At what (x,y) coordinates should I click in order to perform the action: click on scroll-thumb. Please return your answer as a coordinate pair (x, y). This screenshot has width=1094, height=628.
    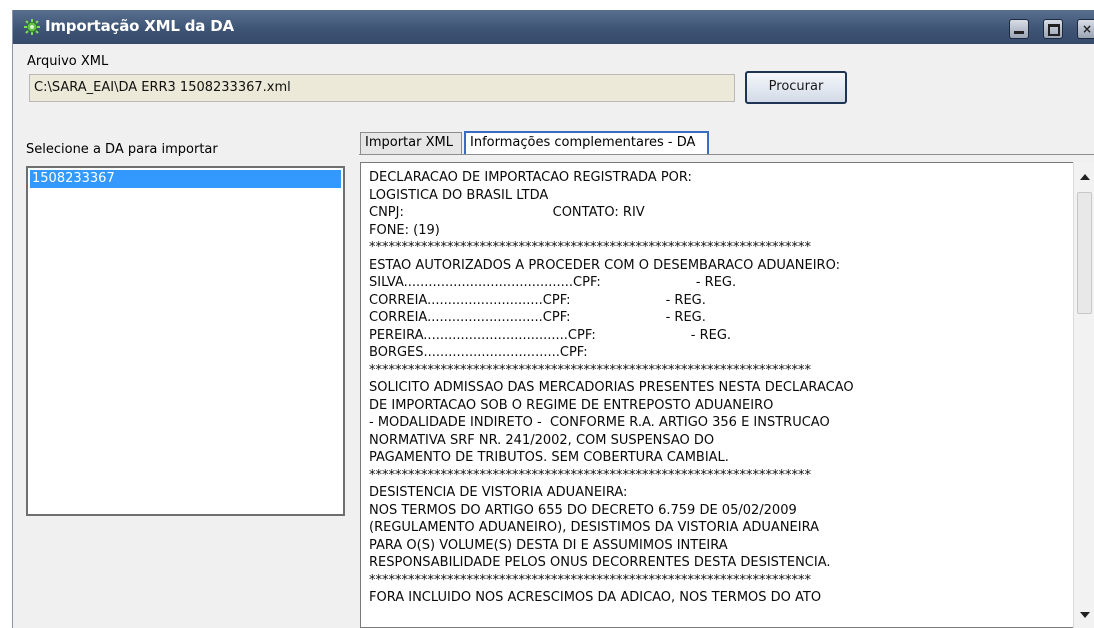
    Looking at the image, I should click on (1084, 253).